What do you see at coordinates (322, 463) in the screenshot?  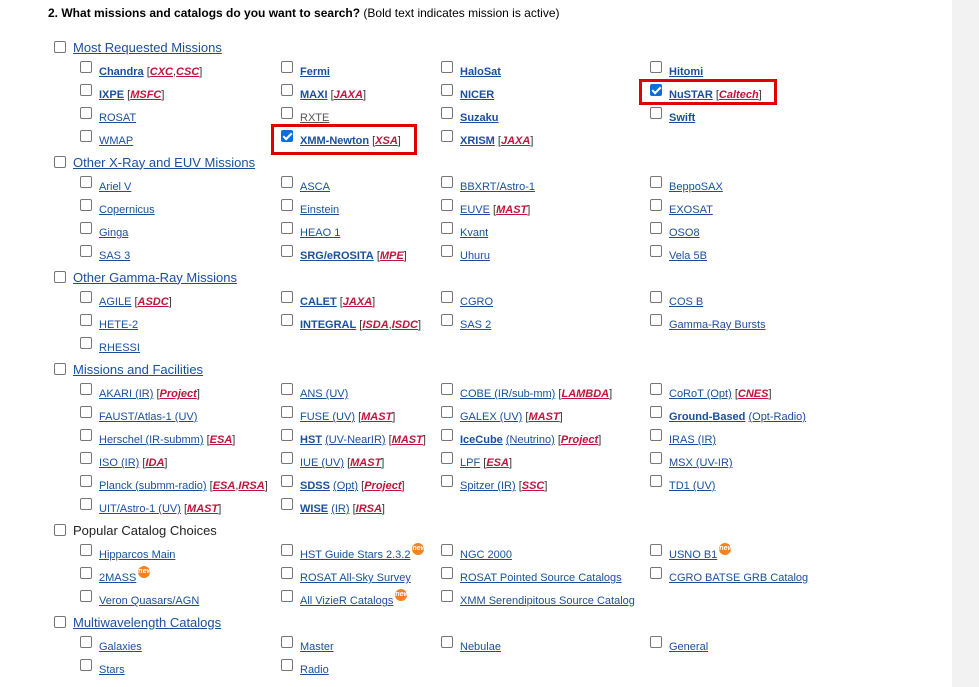 I see `link-iue: IUE (UV)` at bounding box center [322, 463].